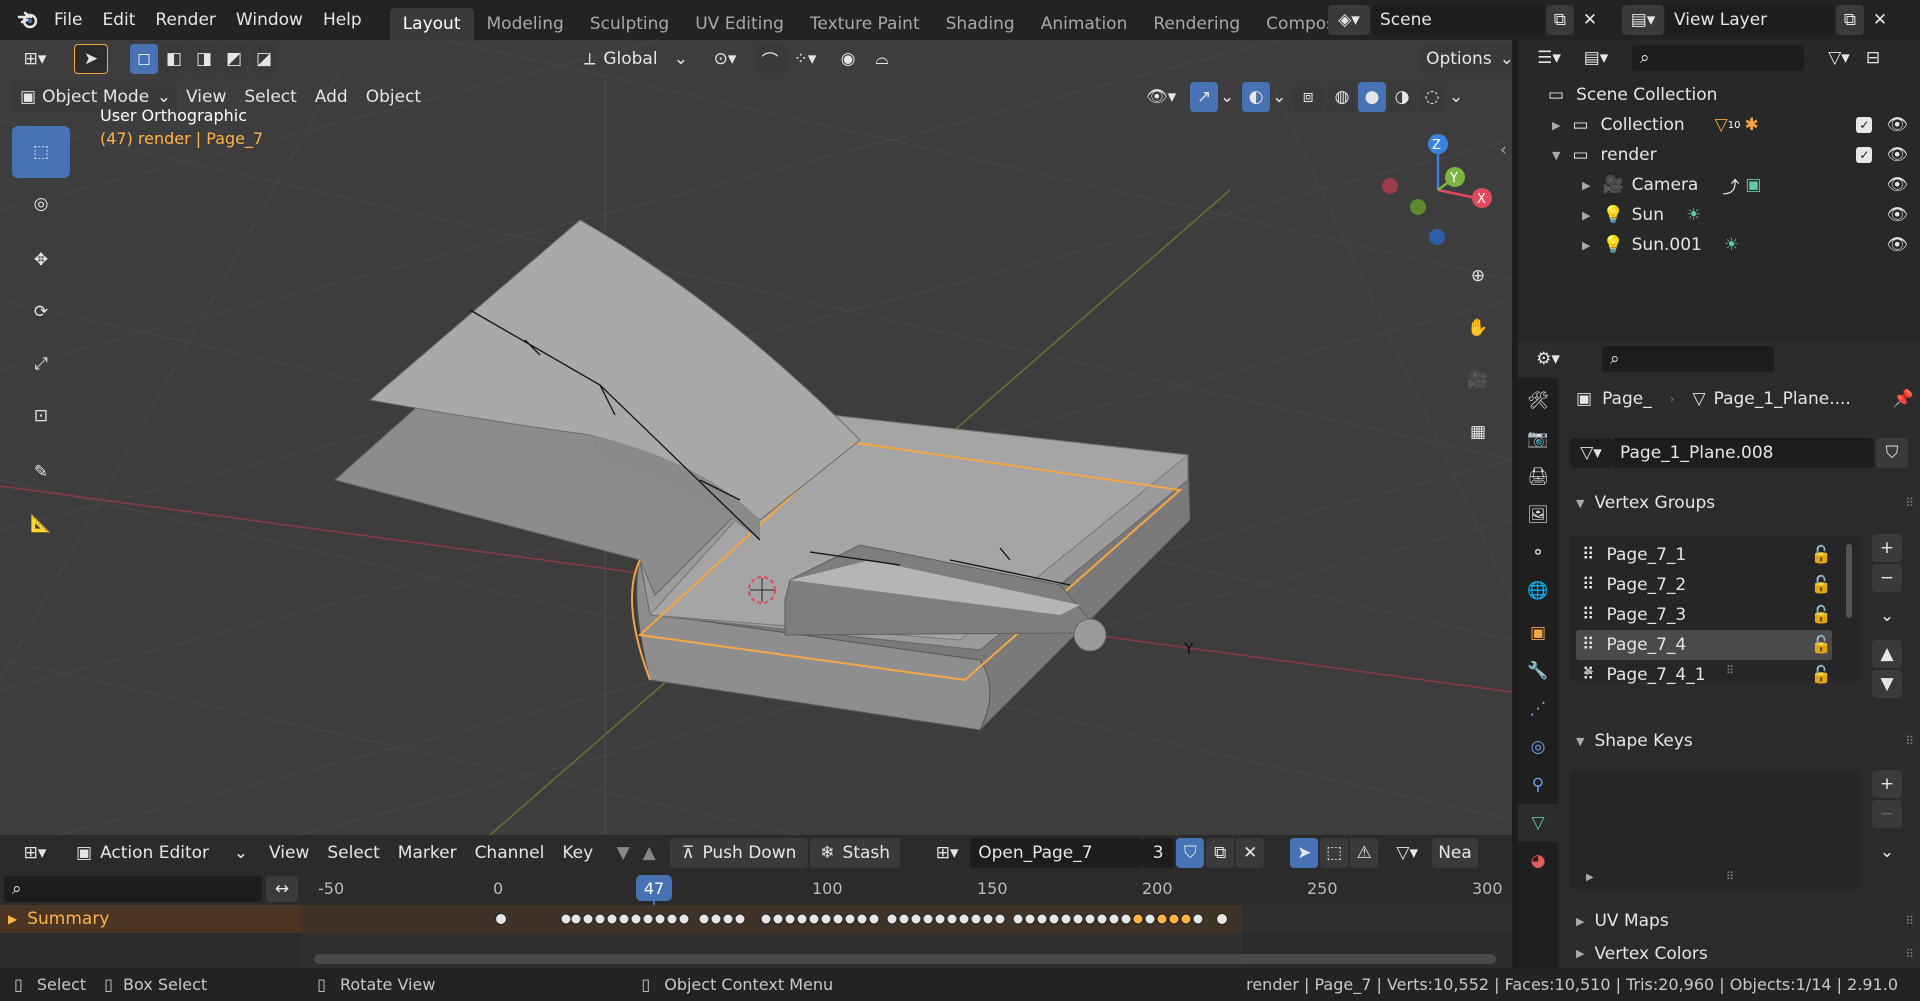 Image resolution: width=1920 pixels, height=1001 pixels. What do you see at coordinates (1742, 921) in the screenshot?
I see `uv-maps-panel-header: ▶ UV Maps ⠿` at bounding box center [1742, 921].